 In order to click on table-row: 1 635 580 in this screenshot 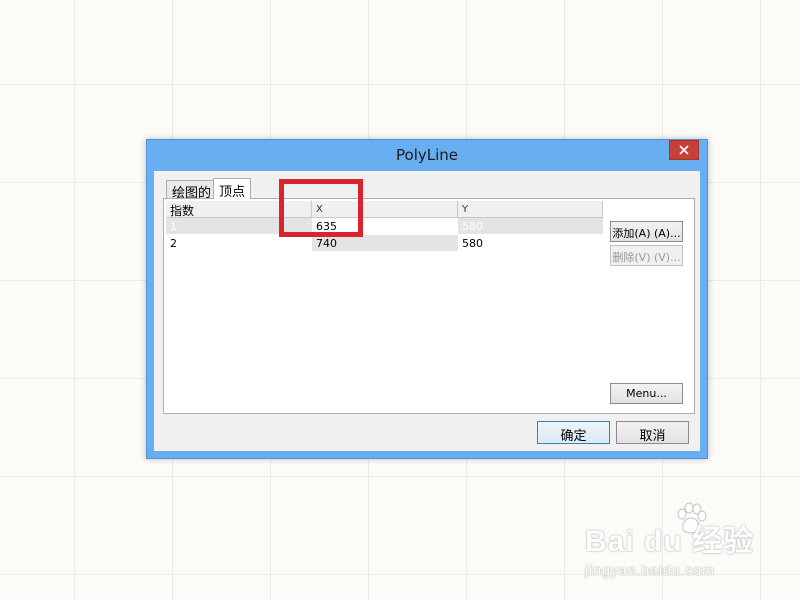, I will do `click(384, 226)`.